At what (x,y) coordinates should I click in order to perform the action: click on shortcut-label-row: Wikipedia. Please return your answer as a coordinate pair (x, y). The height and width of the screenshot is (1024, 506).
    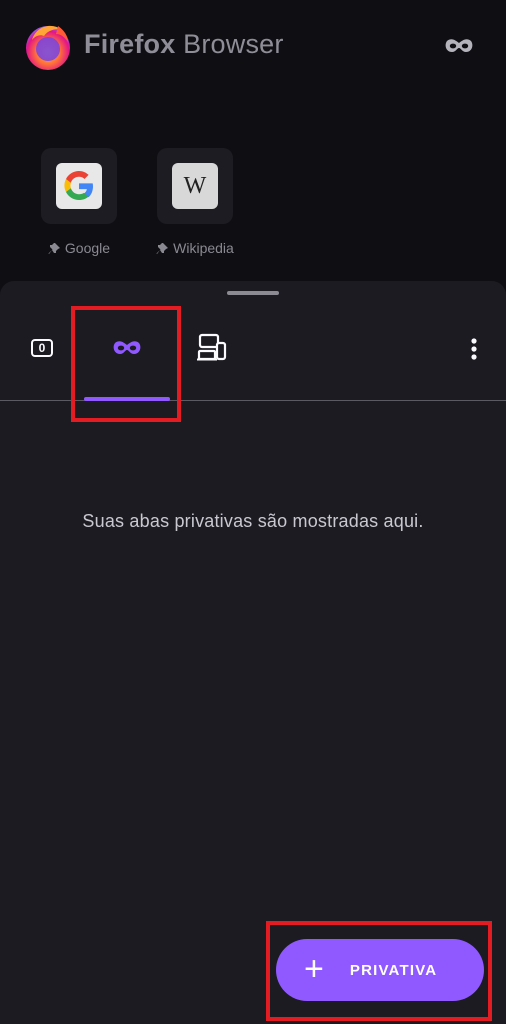
    Looking at the image, I should click on (195, 248).